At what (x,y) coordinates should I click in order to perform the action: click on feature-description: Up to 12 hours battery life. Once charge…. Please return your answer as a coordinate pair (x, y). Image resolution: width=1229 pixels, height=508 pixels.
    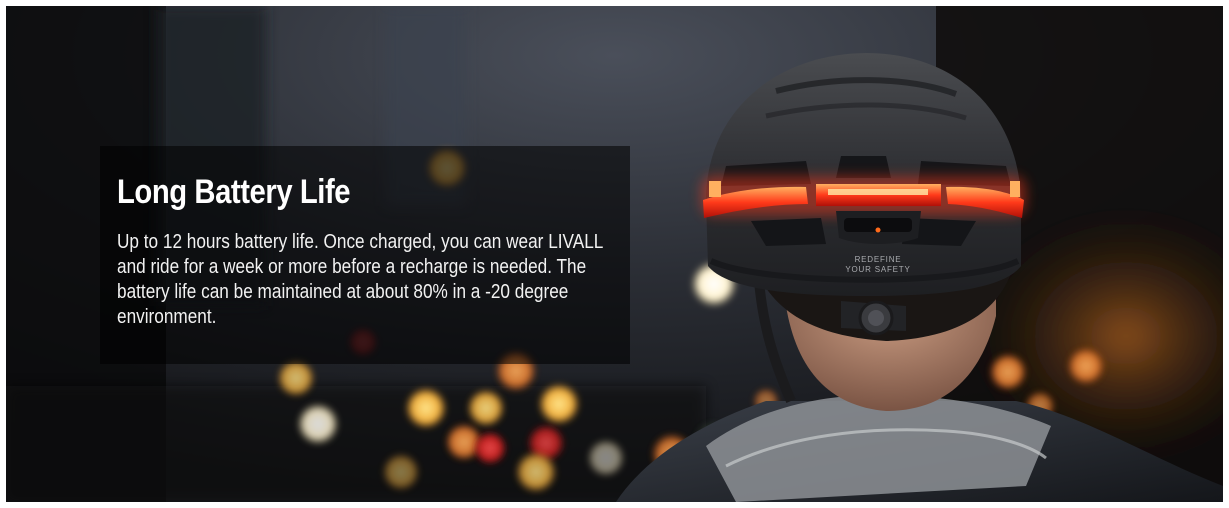
    Looking at the image, I should click on (360, 279).